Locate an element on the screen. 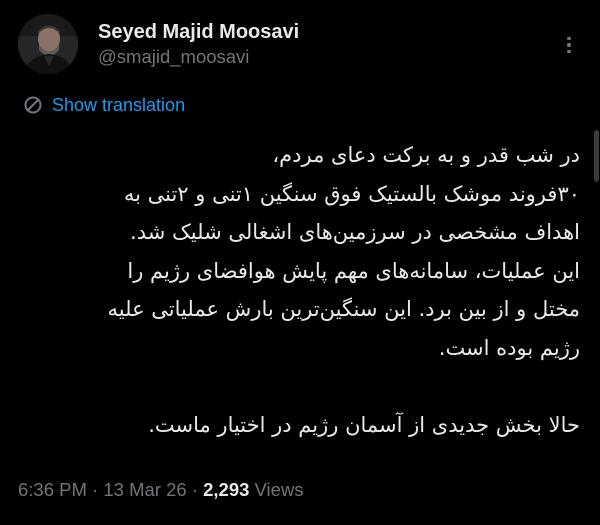 Image resolution: width=600 pixels, height=525 pixels. tweet-header: Seyed Majid Moosavi @smajid_moosavi is located at coordinates (300, 46).